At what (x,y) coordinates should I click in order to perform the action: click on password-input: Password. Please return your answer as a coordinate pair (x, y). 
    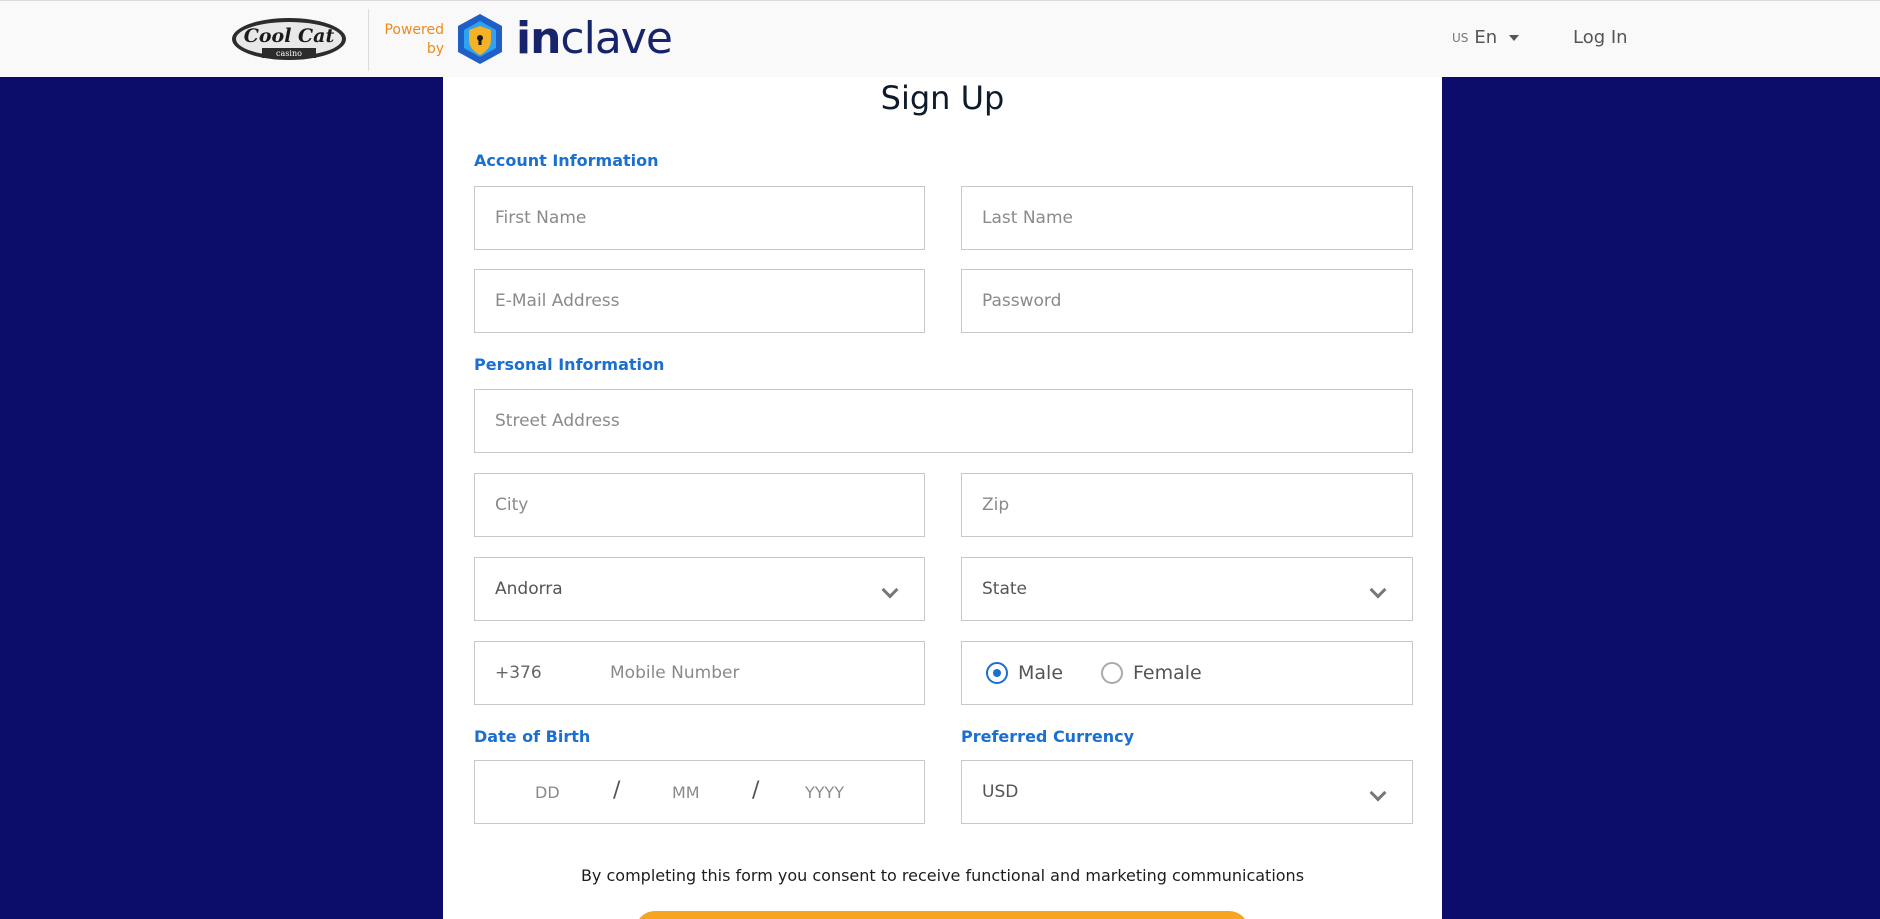
    Looking at the image, I should click on (1187, 301).